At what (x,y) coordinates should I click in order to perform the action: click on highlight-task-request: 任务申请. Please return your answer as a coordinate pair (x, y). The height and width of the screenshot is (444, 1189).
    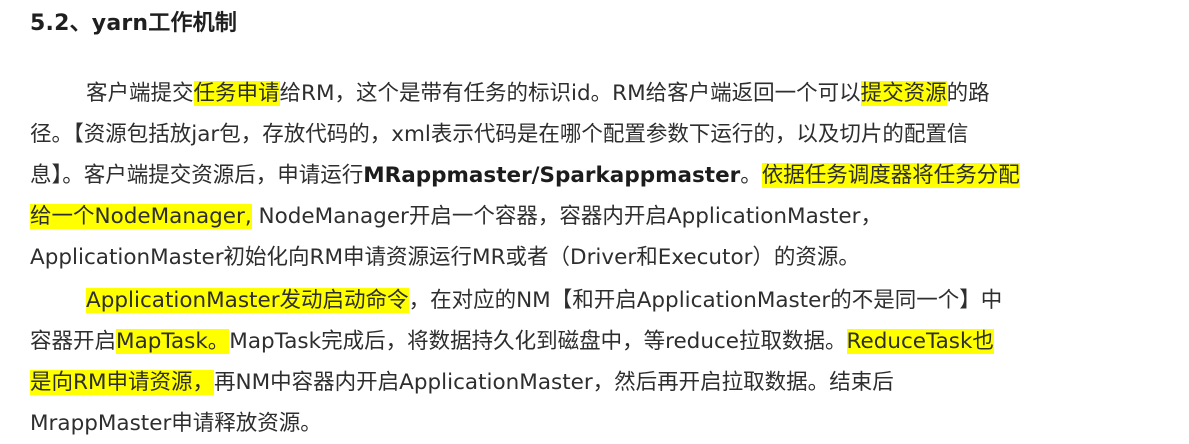
    Looking at the image, I should click on (236, 93).